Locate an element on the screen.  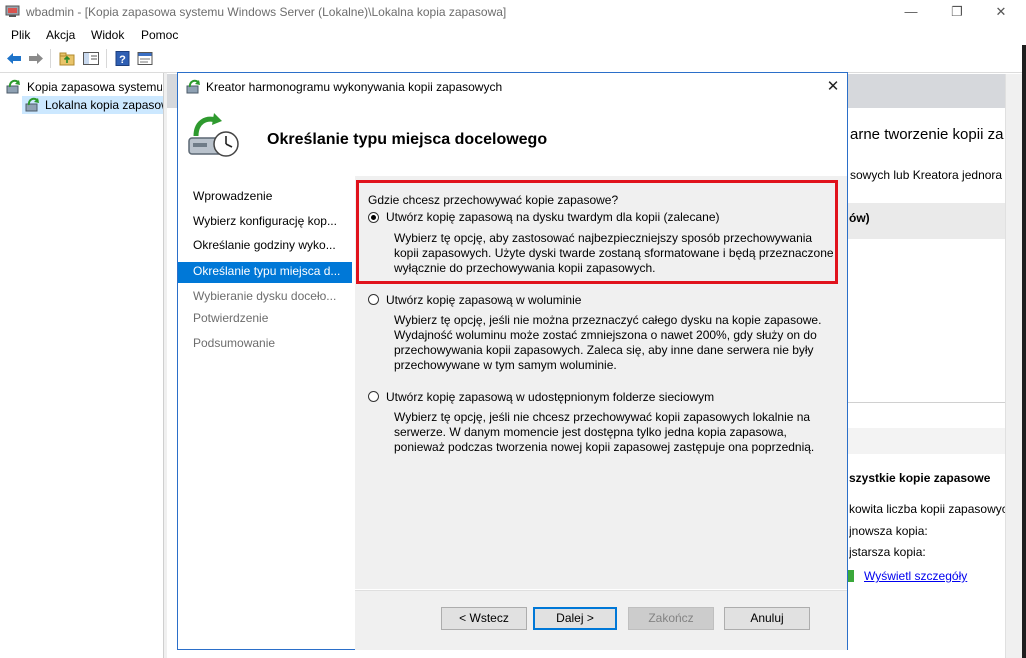
wizard-title-icon is located at coordinates (193, 86).